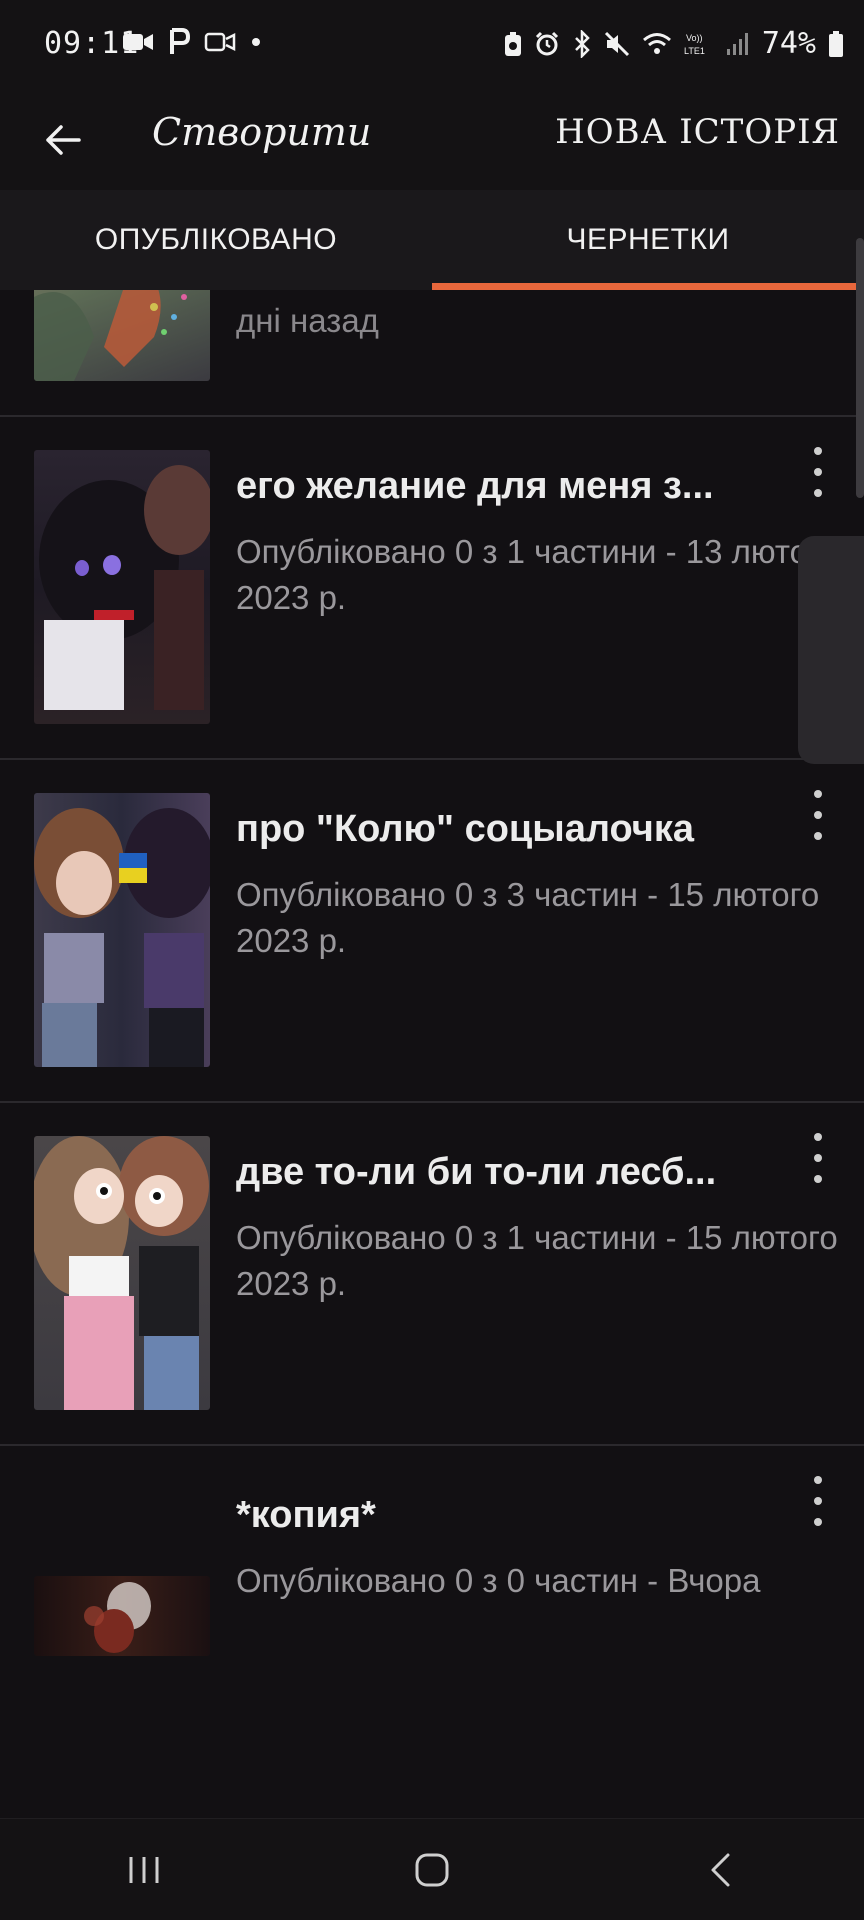 This screenshot has width=864, height=1920. I want to click on svg-text: LTE1, so click(694, 51).